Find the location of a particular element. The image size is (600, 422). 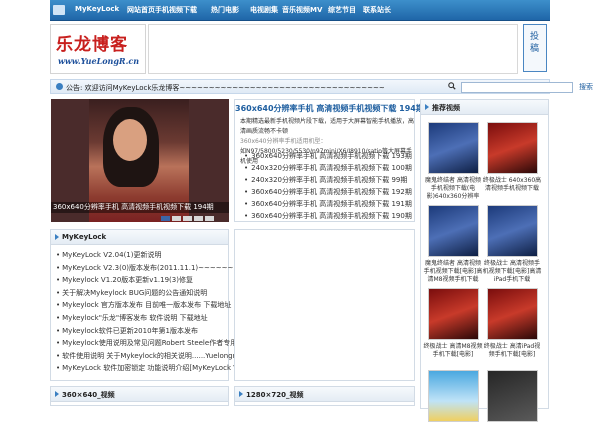

video-1280-panel: 1280×720_视频 is located at coordinates (324, 396).